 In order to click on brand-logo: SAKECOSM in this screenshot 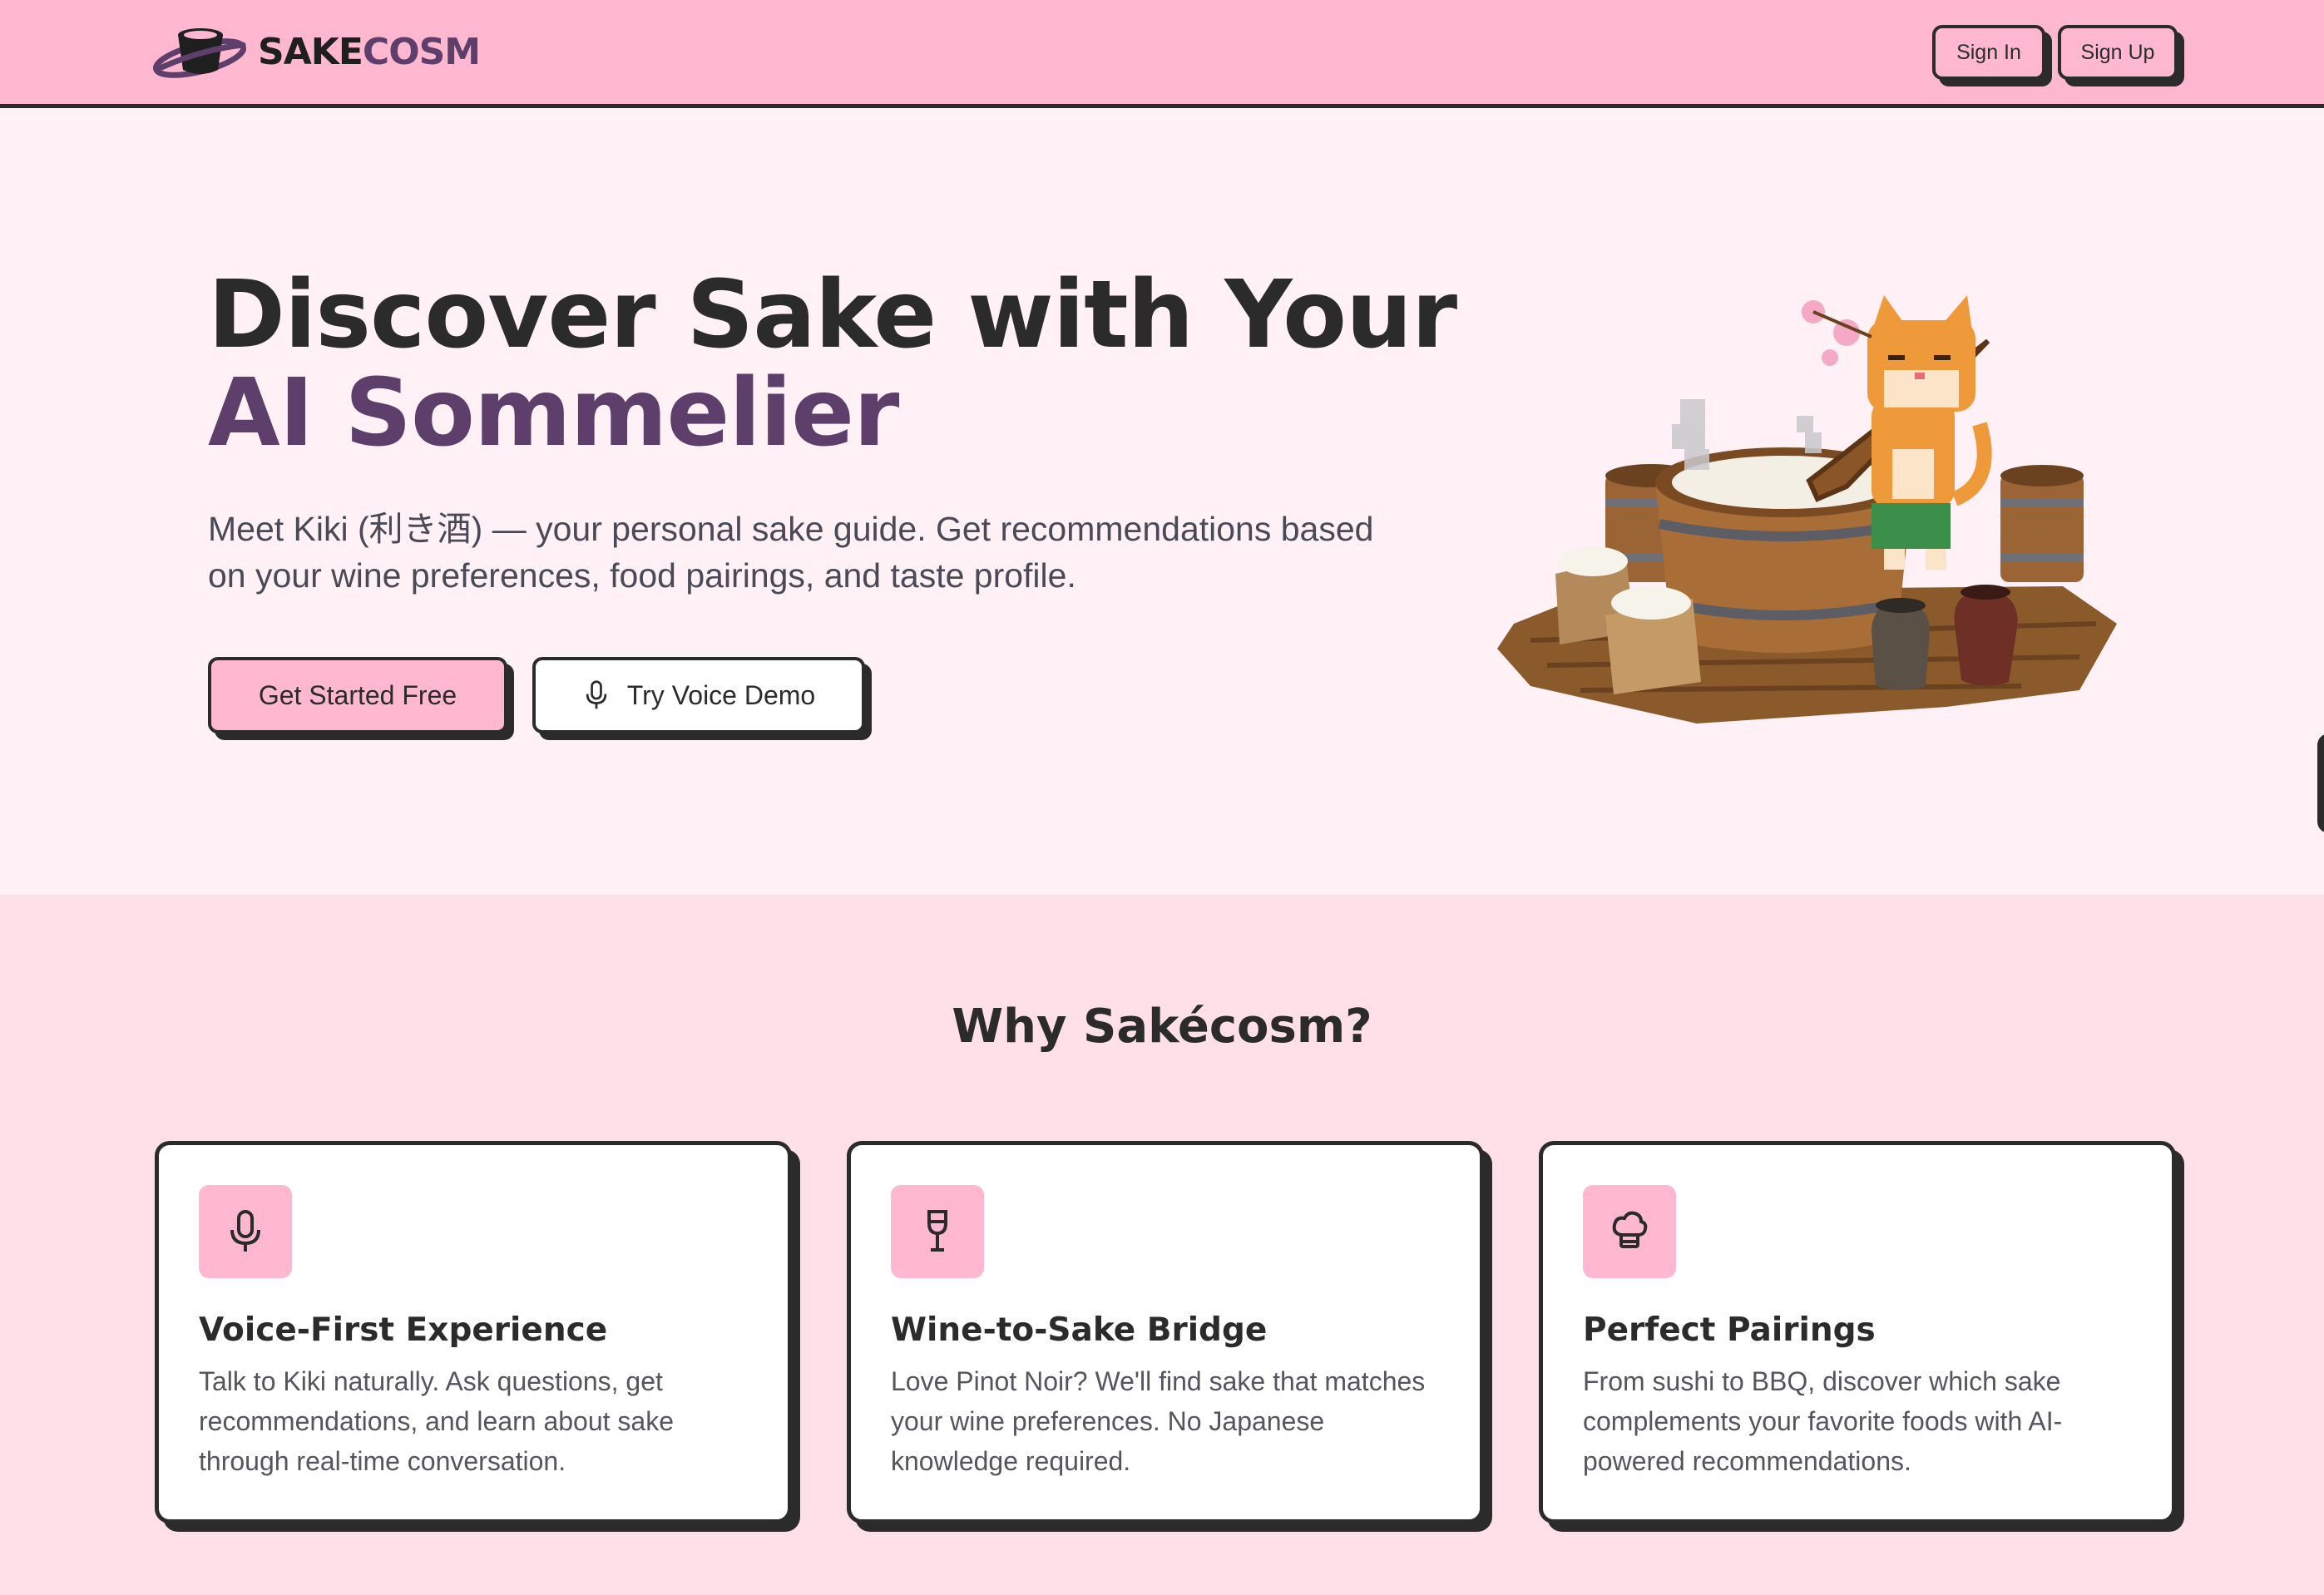, I will do `click(317, 52)`.